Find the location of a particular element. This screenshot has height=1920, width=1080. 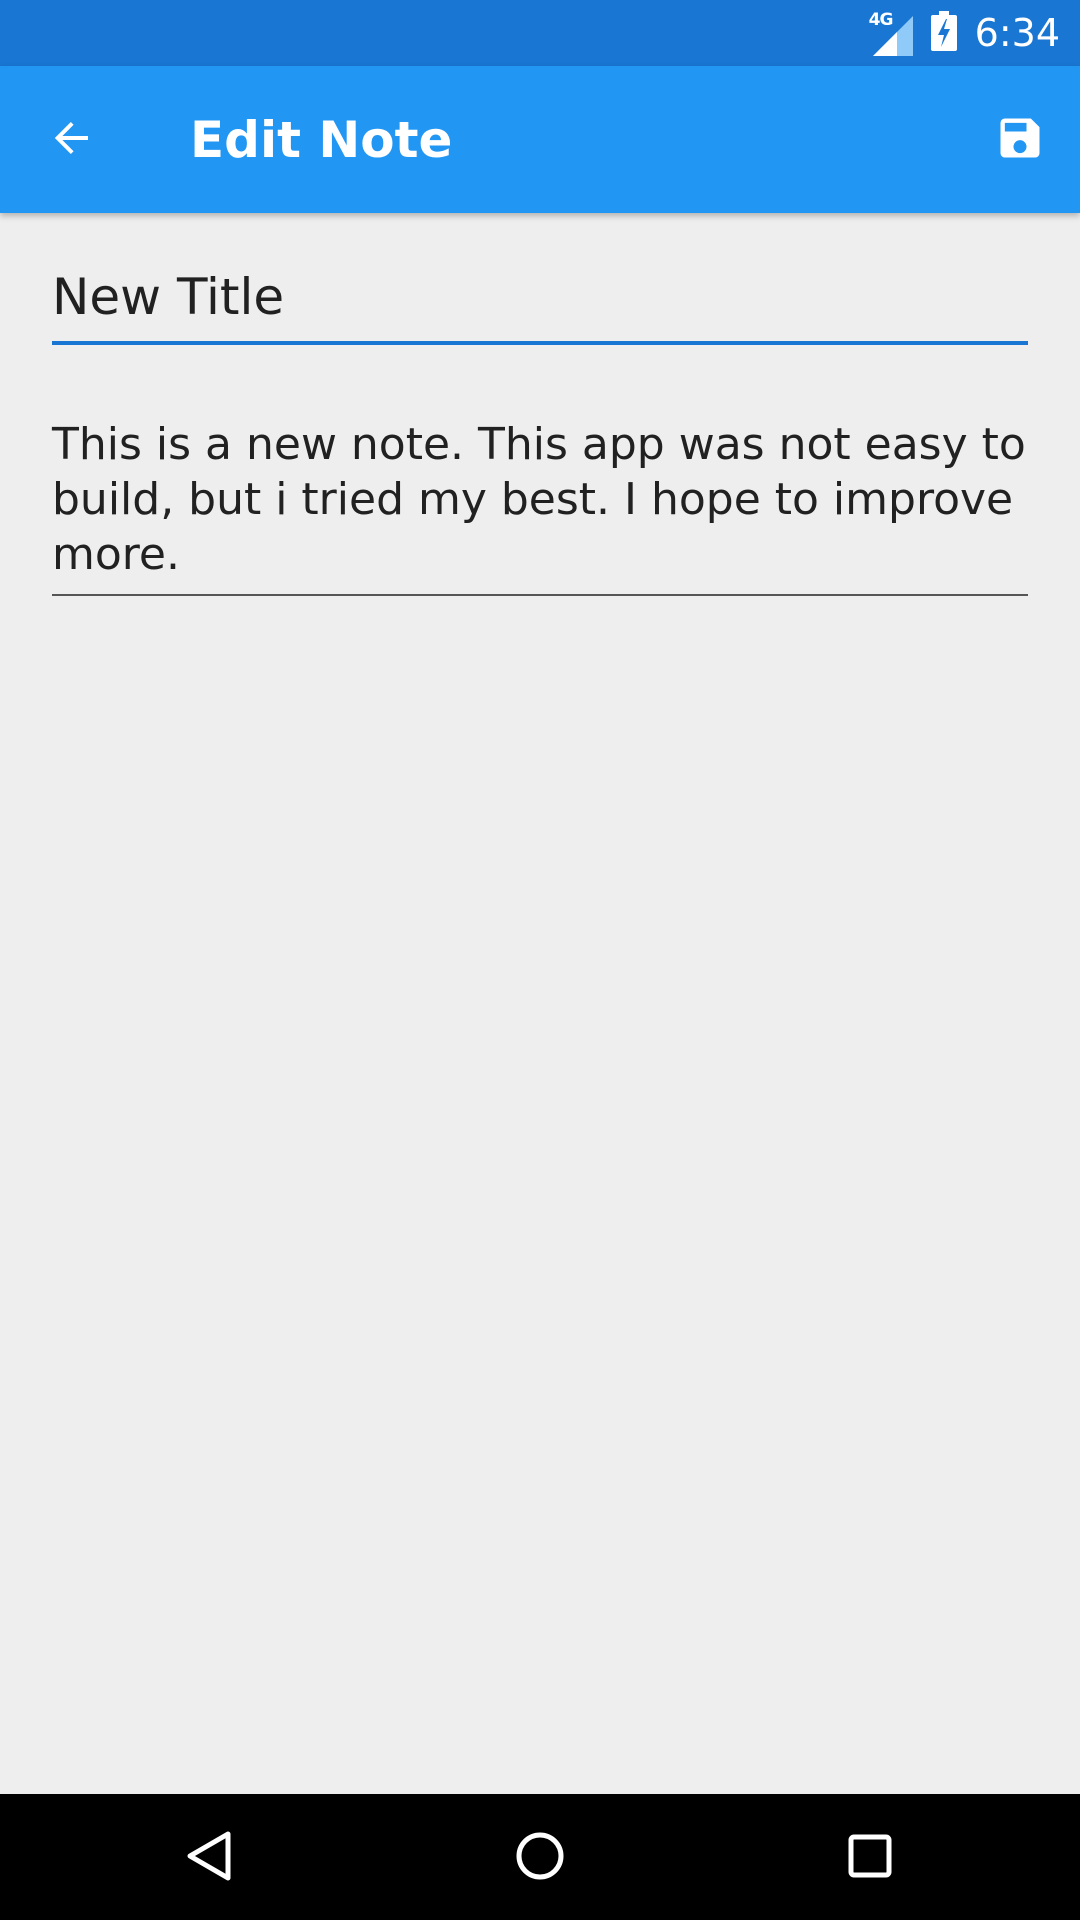

status-bar: 4G 6:34 is located at coordinates (540, 33).